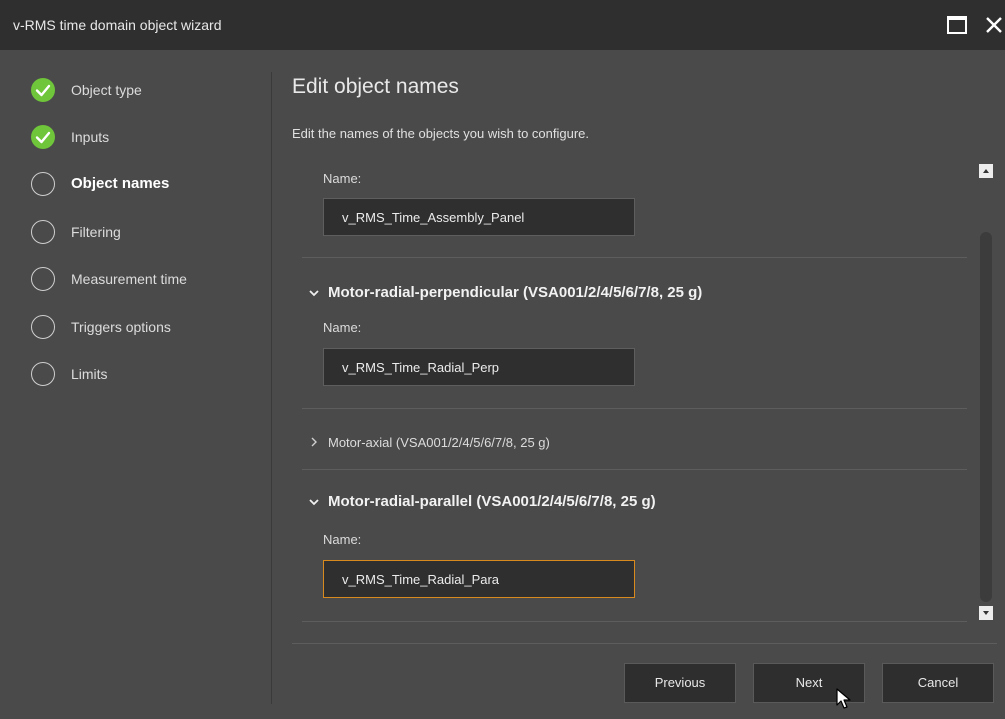  I want to click on cancel-button: Cancel, so click(938, 683).